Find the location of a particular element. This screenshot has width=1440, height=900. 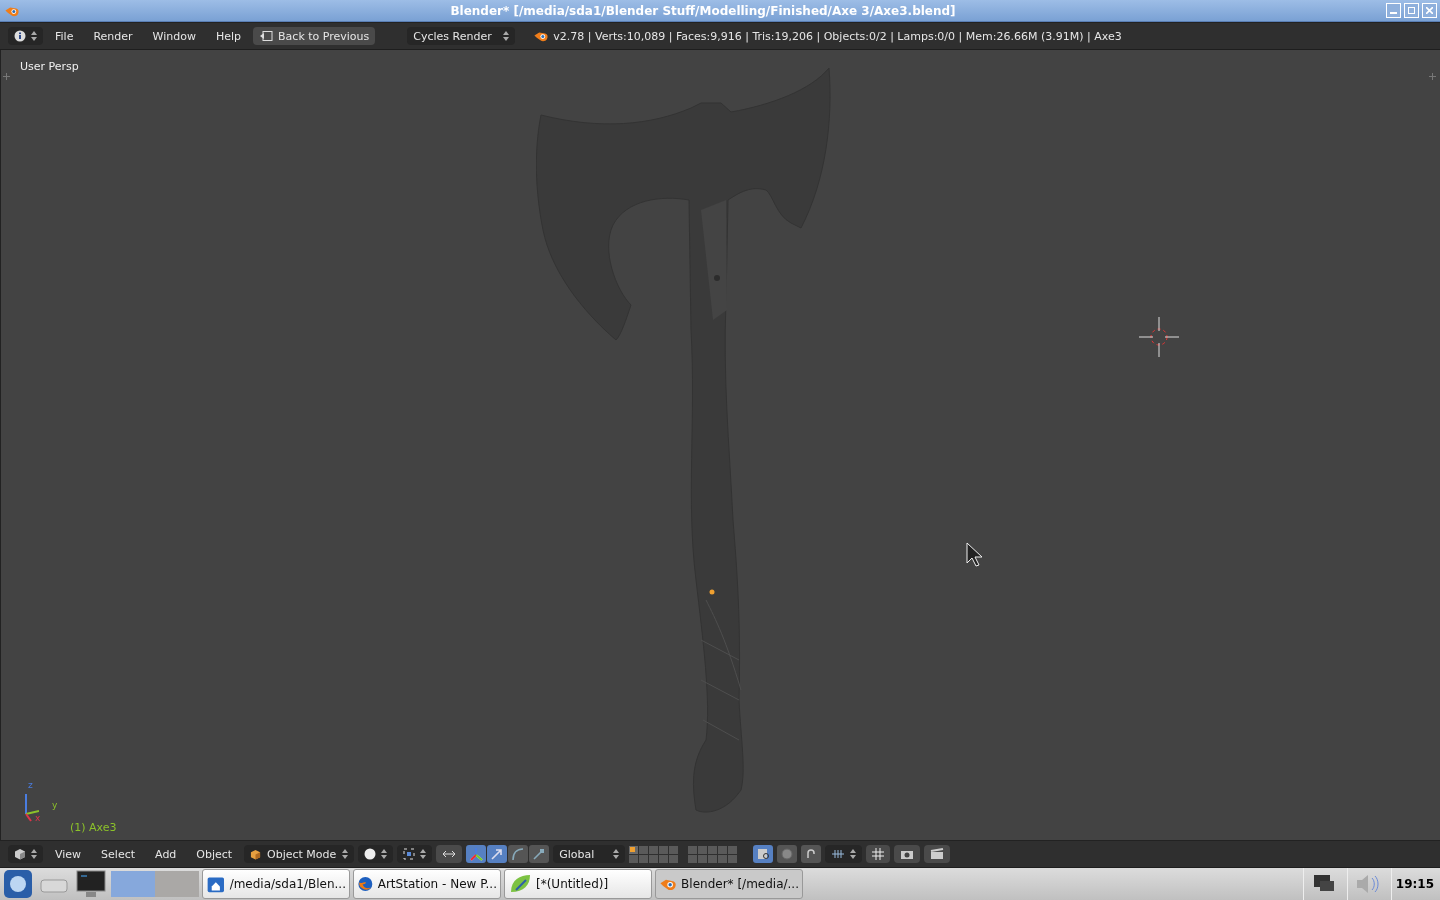

menu-item: Add is located at coordinates (166, 854).